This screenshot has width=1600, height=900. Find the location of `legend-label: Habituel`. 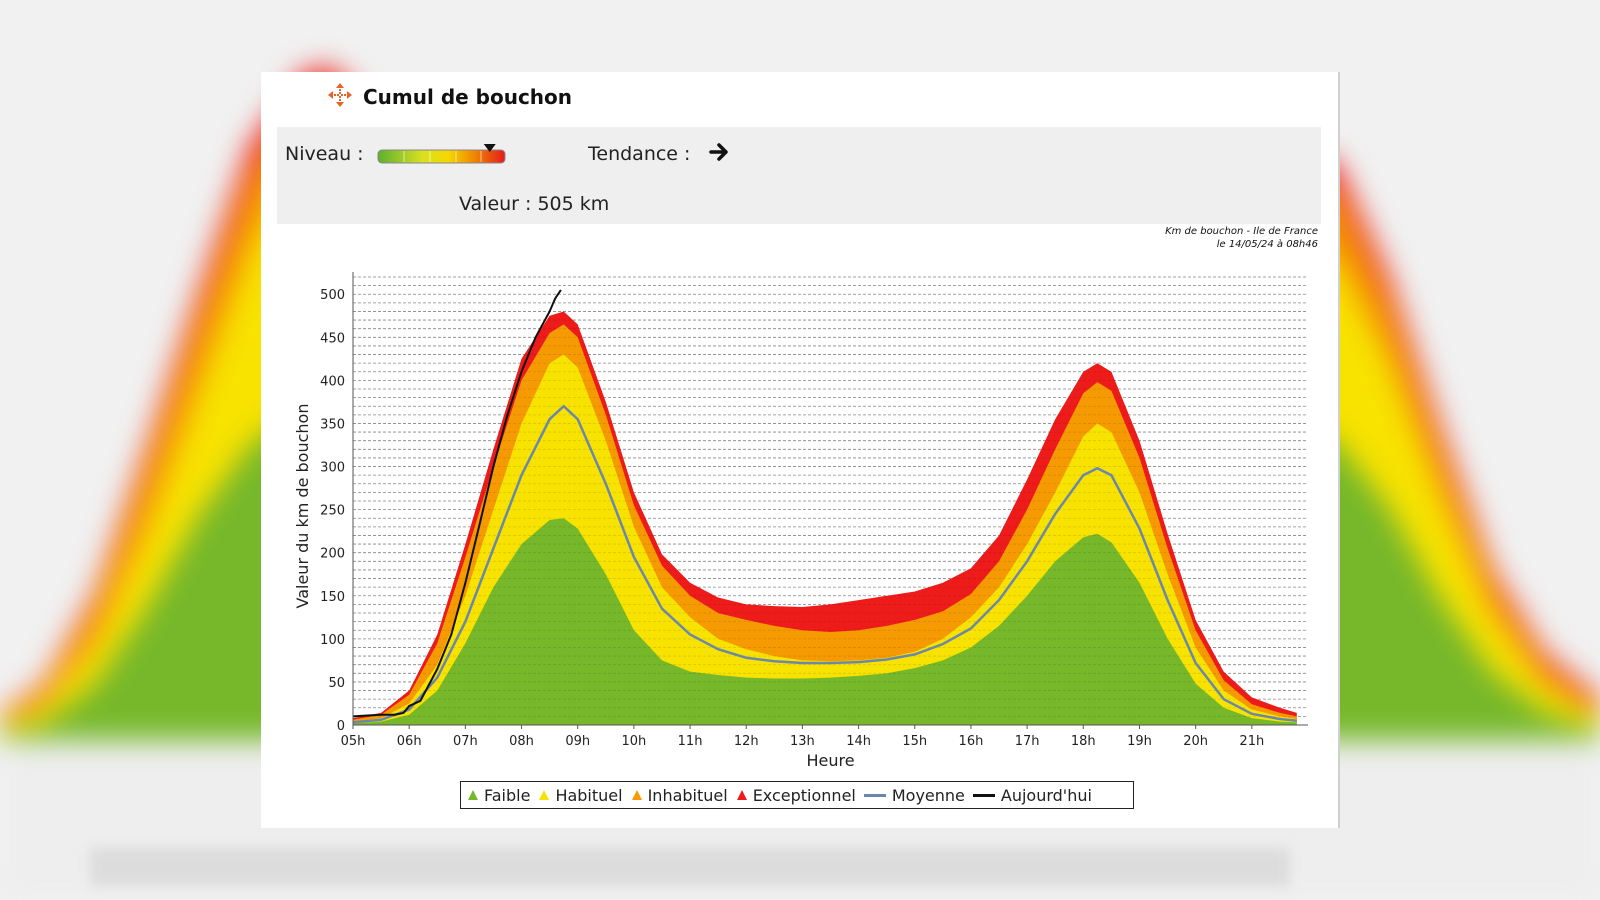

legend-label: Habituel is located at coordinates (589, 795).